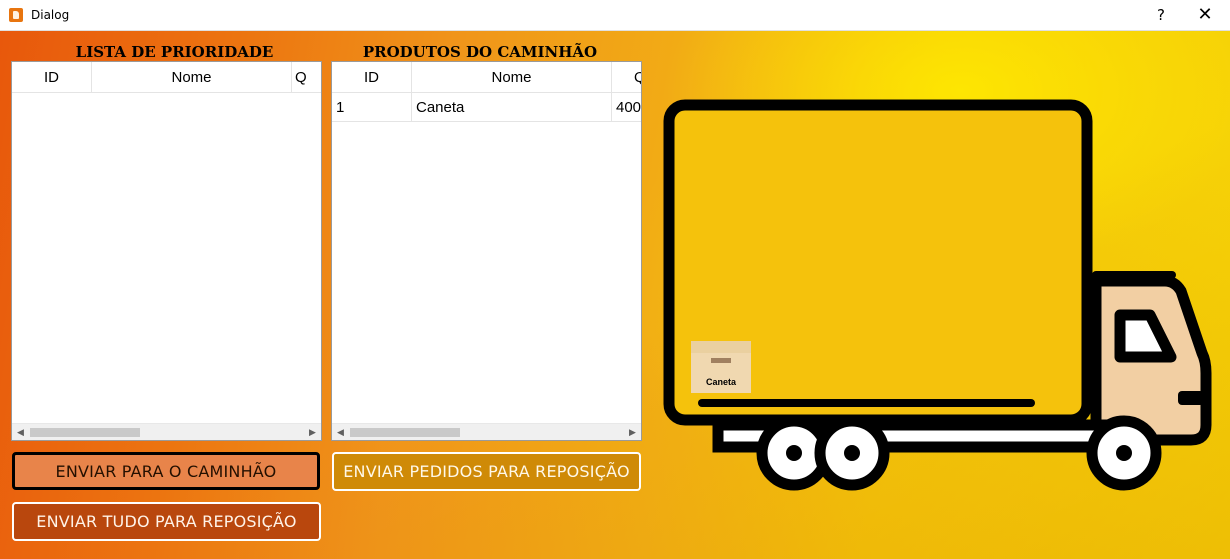  I want to click on headlight, so click(1191, 398).